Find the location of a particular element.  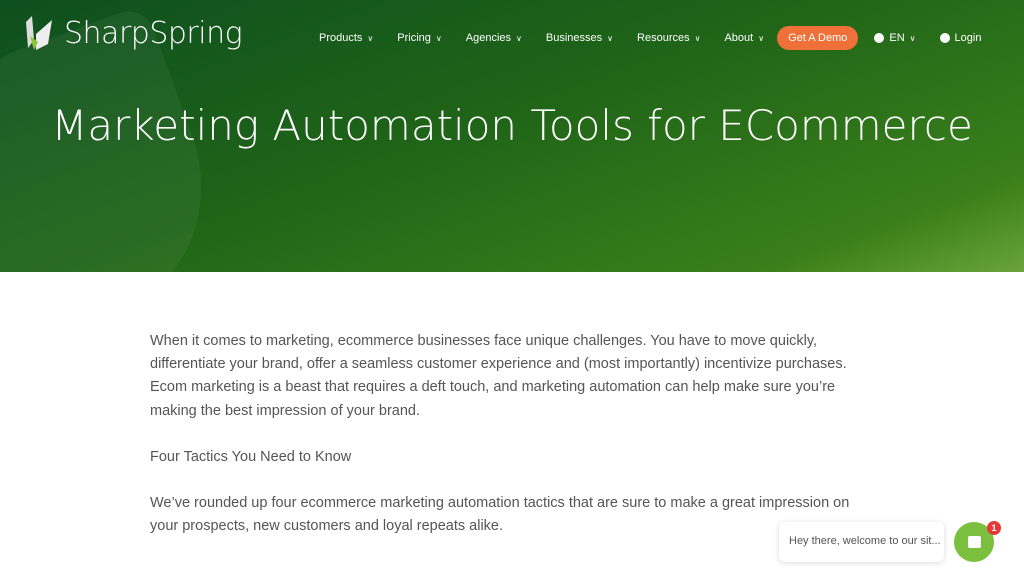

language-label: EN is located at coordinates (897, 38).